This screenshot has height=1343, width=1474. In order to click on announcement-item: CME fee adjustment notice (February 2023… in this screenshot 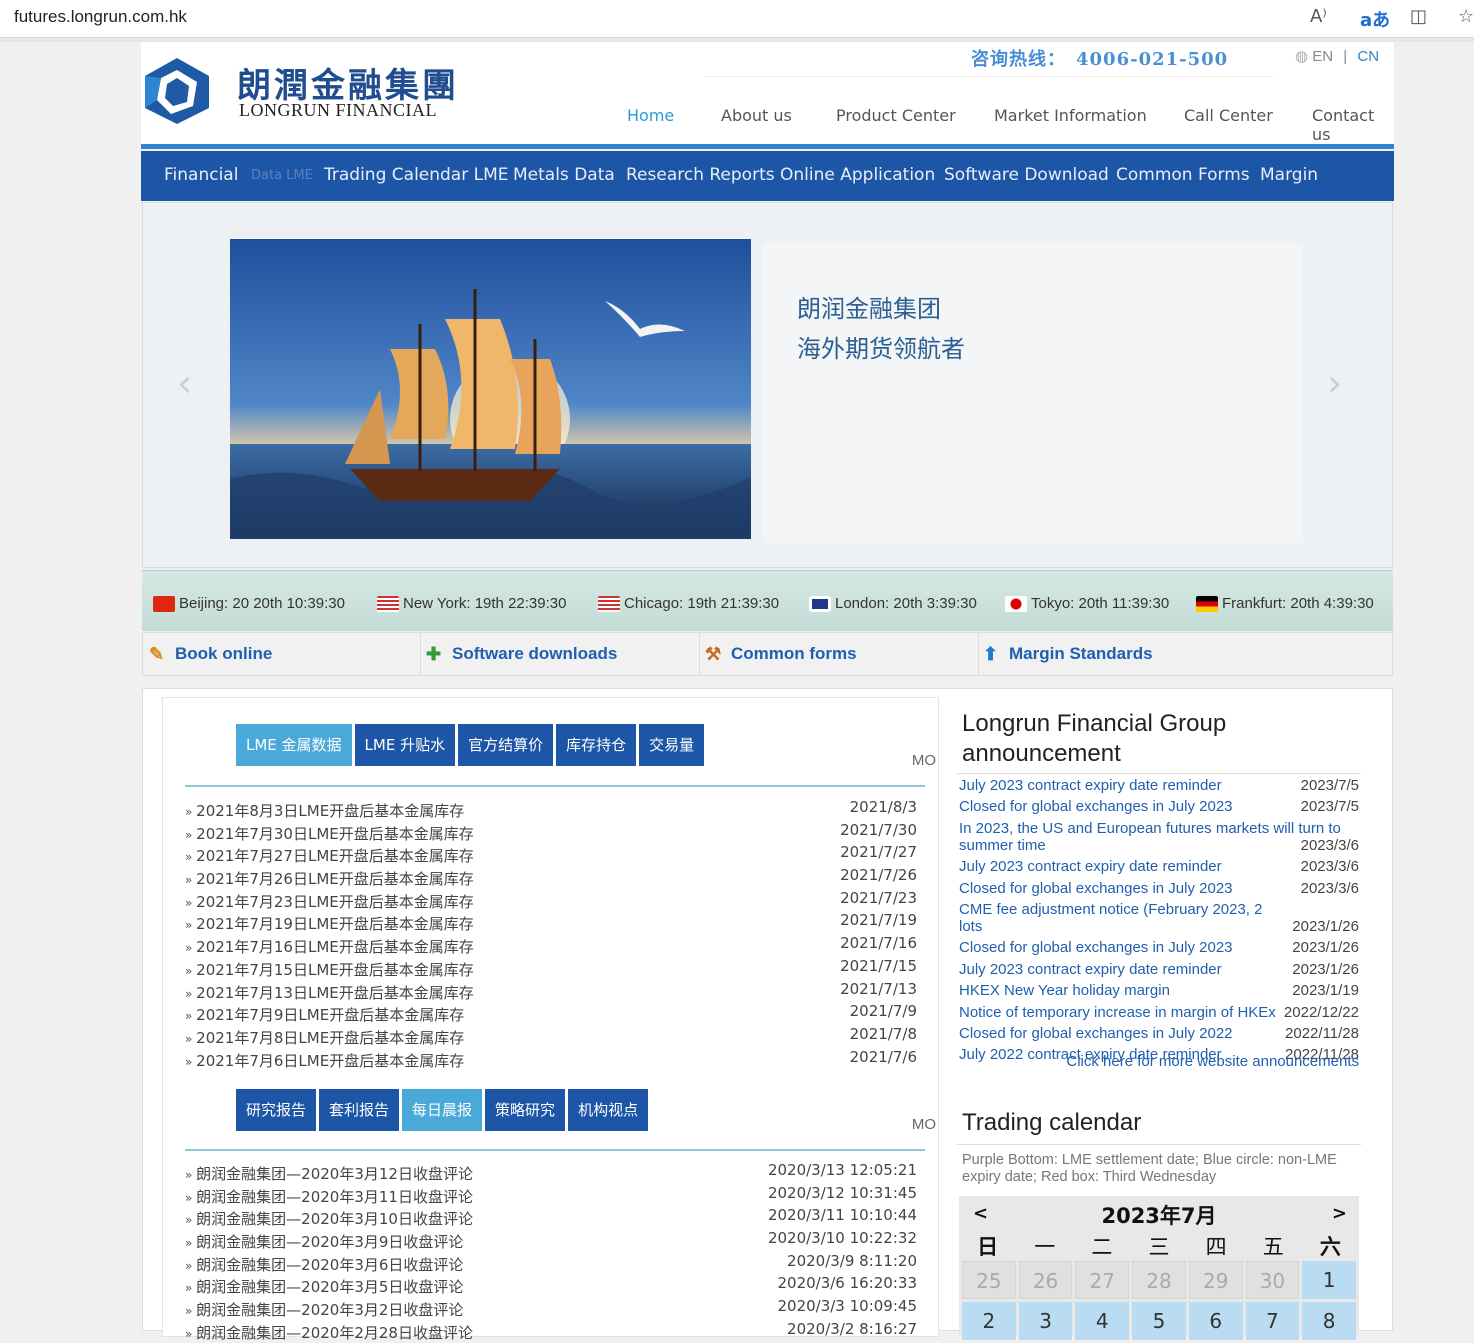, I will do `click(1159, 918)`.